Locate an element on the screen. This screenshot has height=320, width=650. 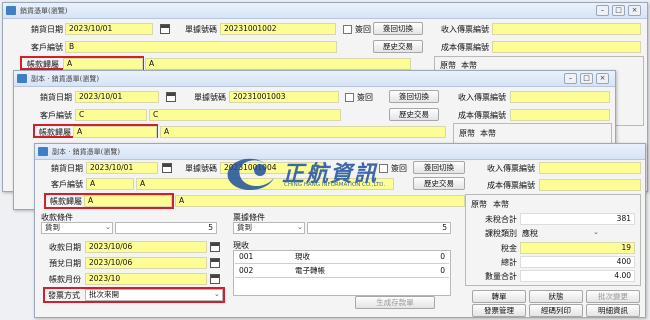
customer-no-field: A is located at coordinates (110, 184).